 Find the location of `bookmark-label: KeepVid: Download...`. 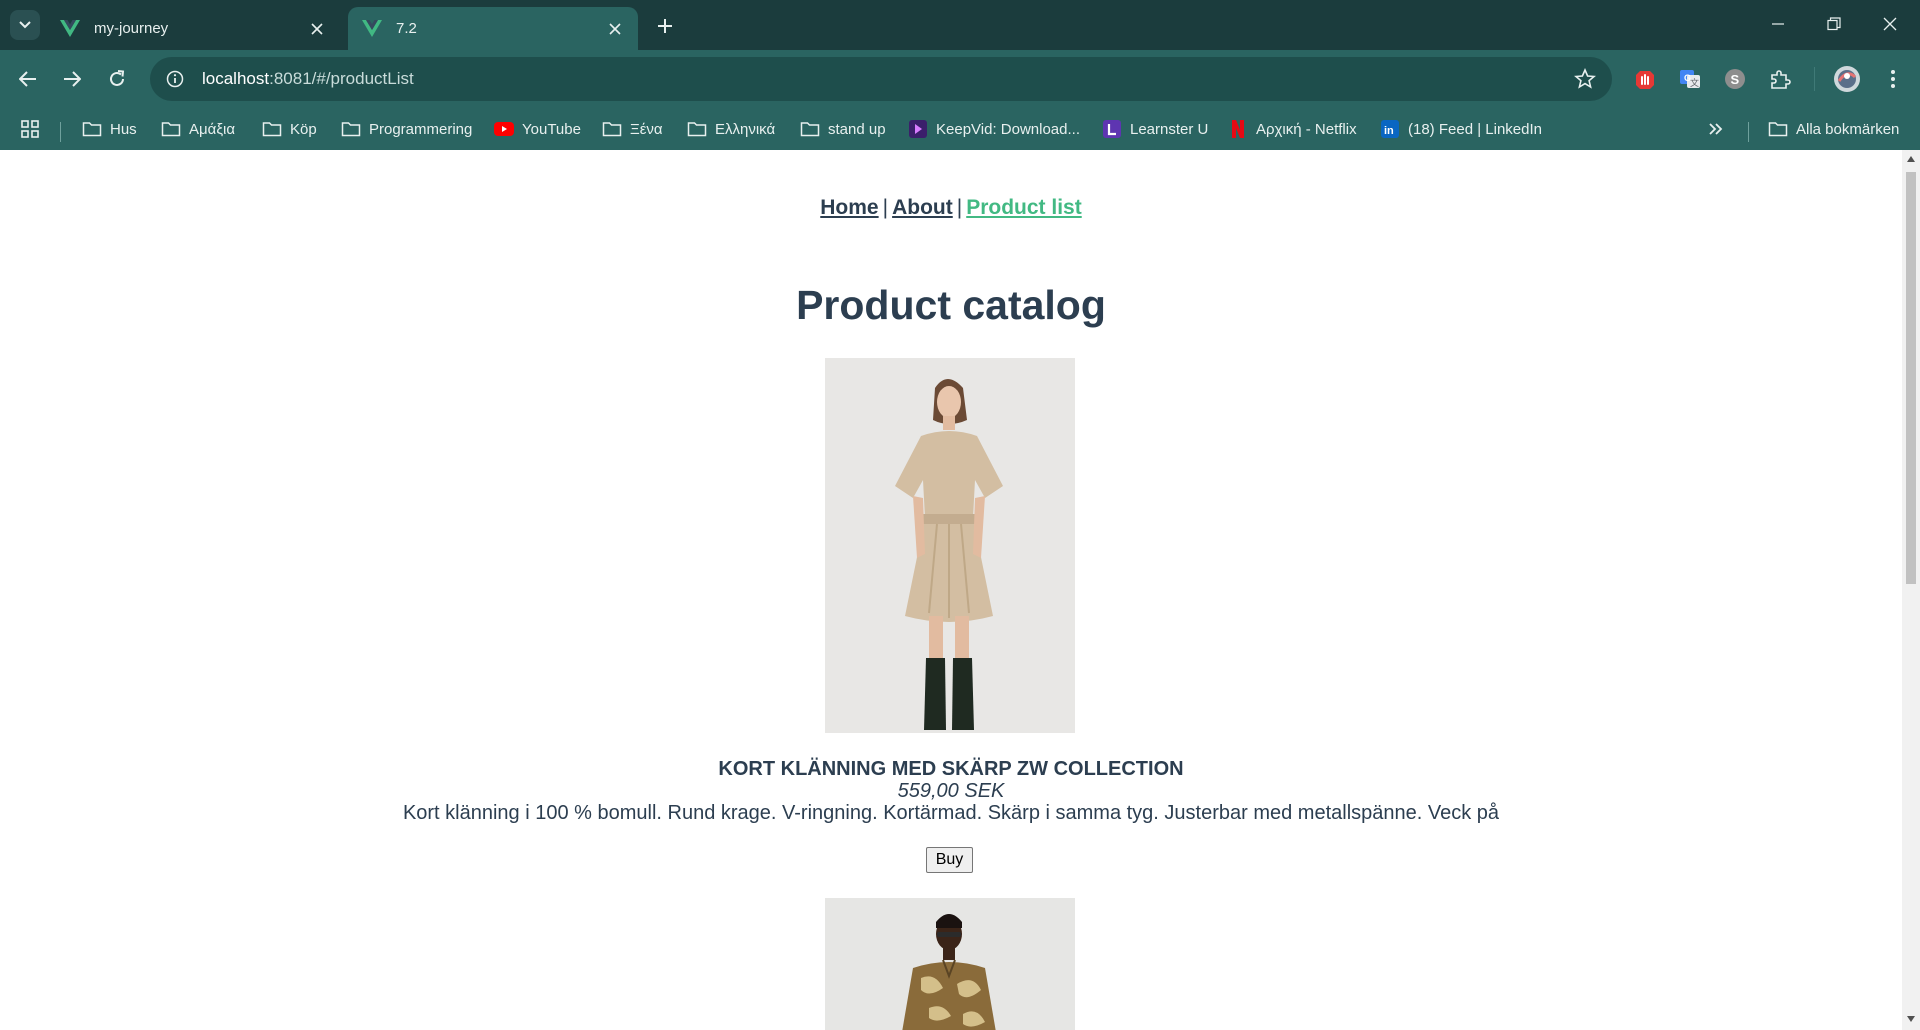

bookmark-label: KeepVid: Download... is located at coordinates (1008, 129).